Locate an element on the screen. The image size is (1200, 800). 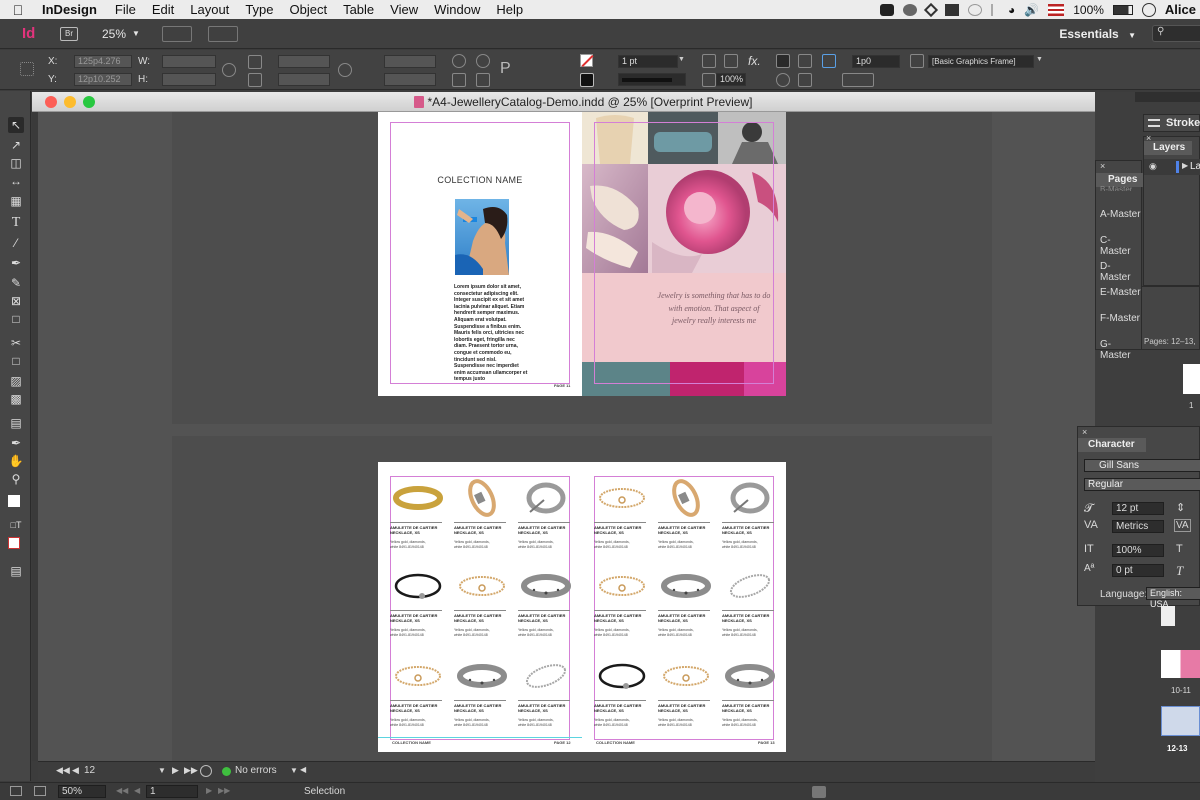
menu-file: File is located at coordinates (125, 9).